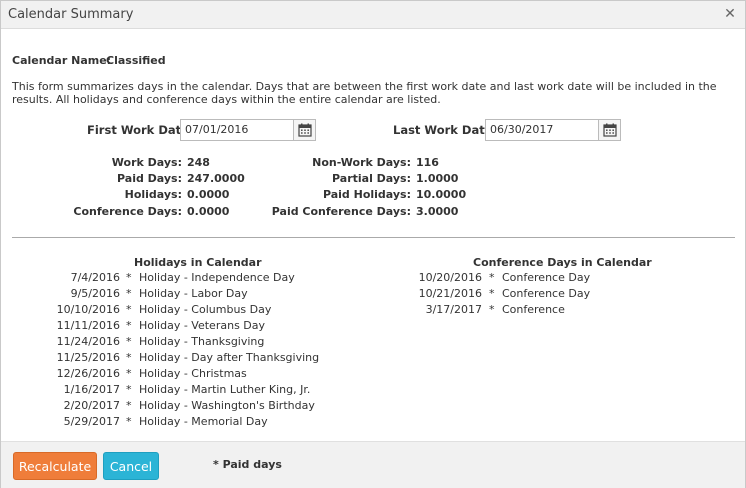 This screenshot has height=488, width=746. What do you see at coordinates (217, 277) in the screenshot?
I see `holiday-name: Holiday - Independence Day` at bounding box center [217, 277].